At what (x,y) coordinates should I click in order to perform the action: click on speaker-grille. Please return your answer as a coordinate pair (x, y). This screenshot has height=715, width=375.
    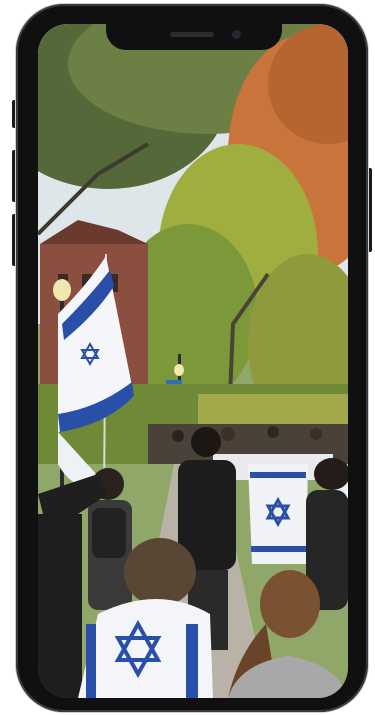
    Looking at the image, I should click on (192, 34).